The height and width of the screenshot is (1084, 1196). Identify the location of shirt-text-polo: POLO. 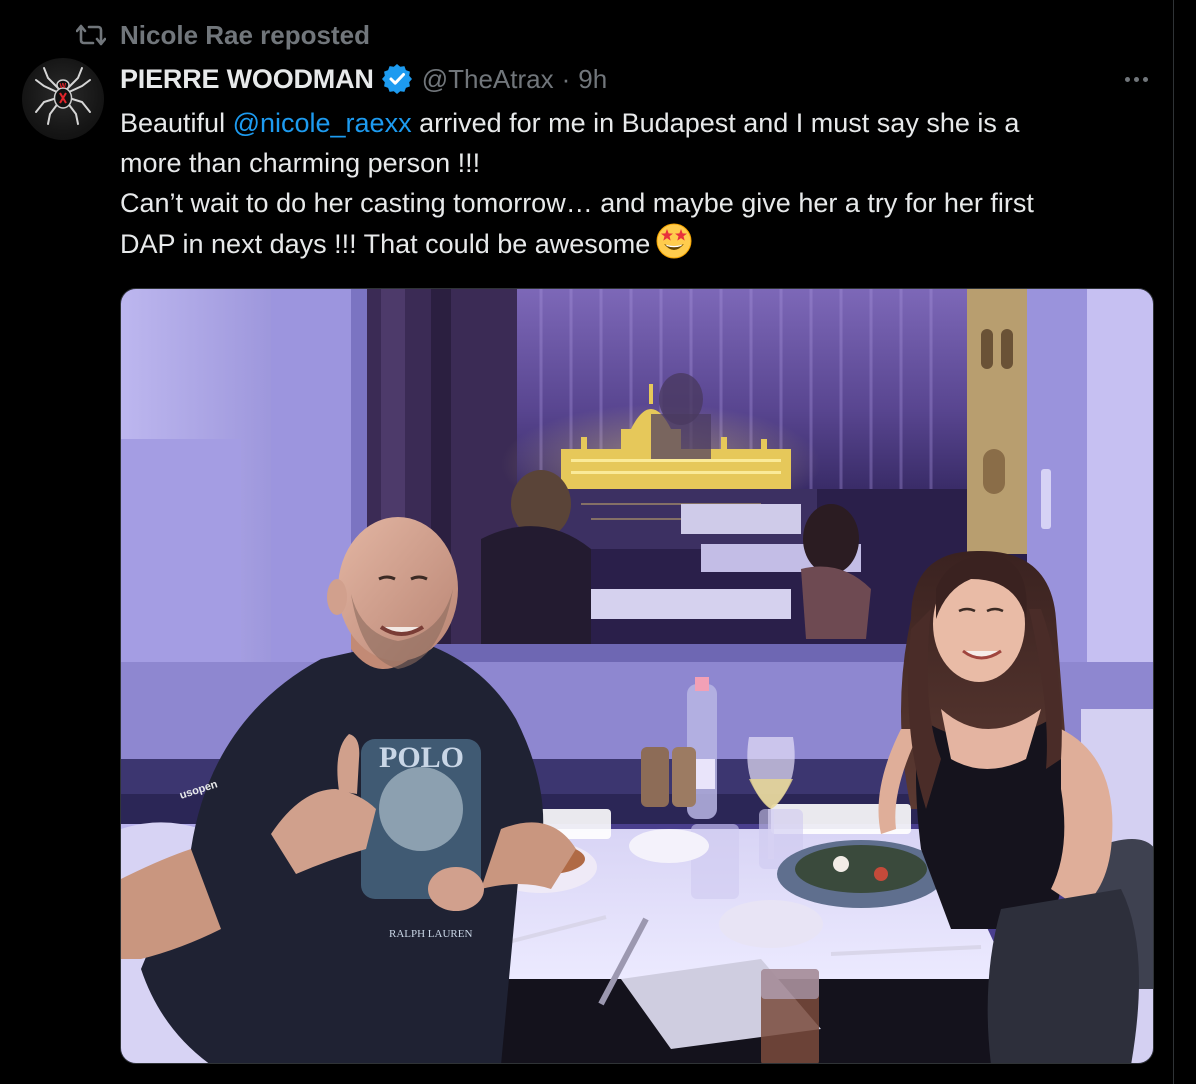
(421, 757).